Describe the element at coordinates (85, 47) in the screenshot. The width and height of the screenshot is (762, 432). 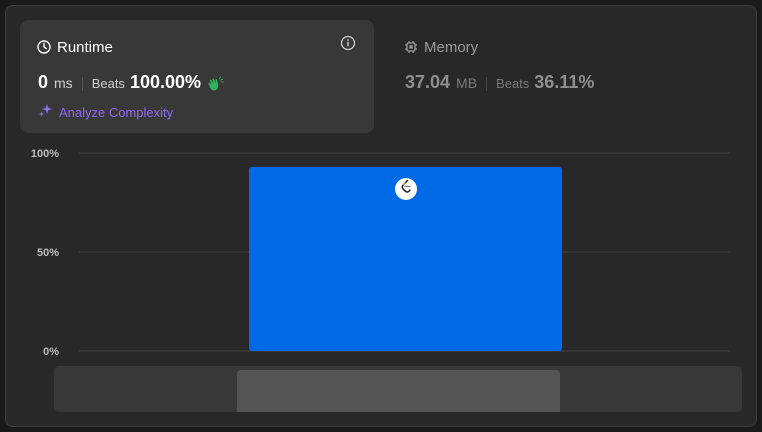
I see `runtime-title-label: Runtime` at that location.